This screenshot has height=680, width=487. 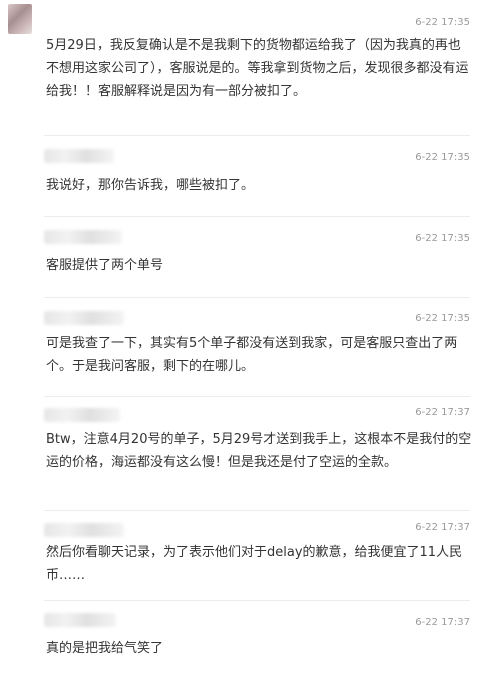 What do you see at coordinates (243, 640) in the screenshot?
I see `comment-item: 6-22 17:37 真的是把我给气笑了` at bounding box center [243, 640].